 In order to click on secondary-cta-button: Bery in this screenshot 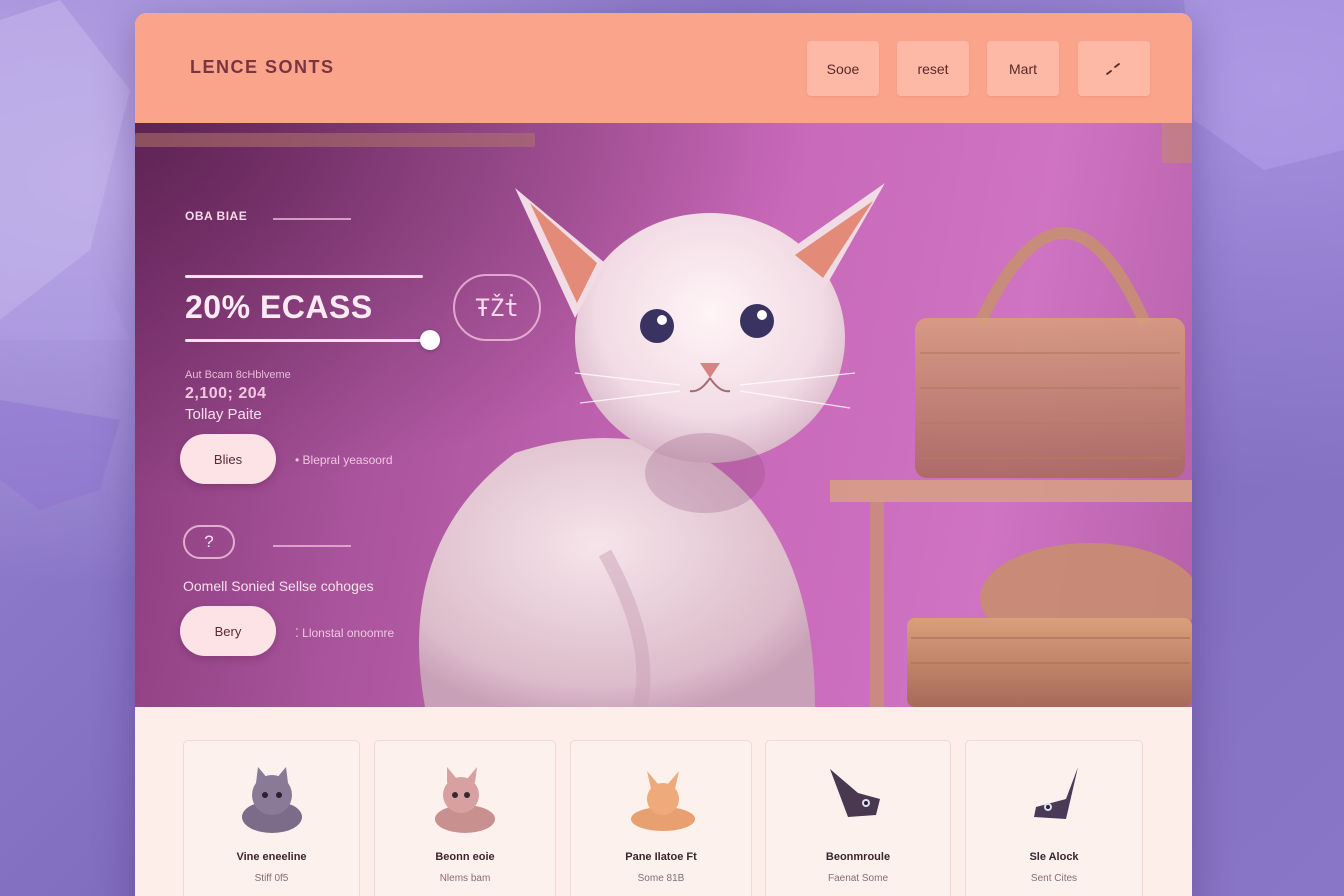, I will do `click(228, 631)`.